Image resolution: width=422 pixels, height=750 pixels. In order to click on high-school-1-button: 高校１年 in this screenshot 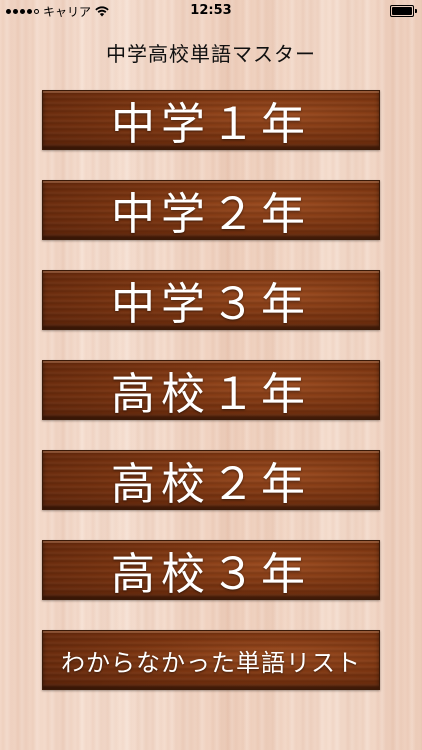, I will do `click(211, 390)`.